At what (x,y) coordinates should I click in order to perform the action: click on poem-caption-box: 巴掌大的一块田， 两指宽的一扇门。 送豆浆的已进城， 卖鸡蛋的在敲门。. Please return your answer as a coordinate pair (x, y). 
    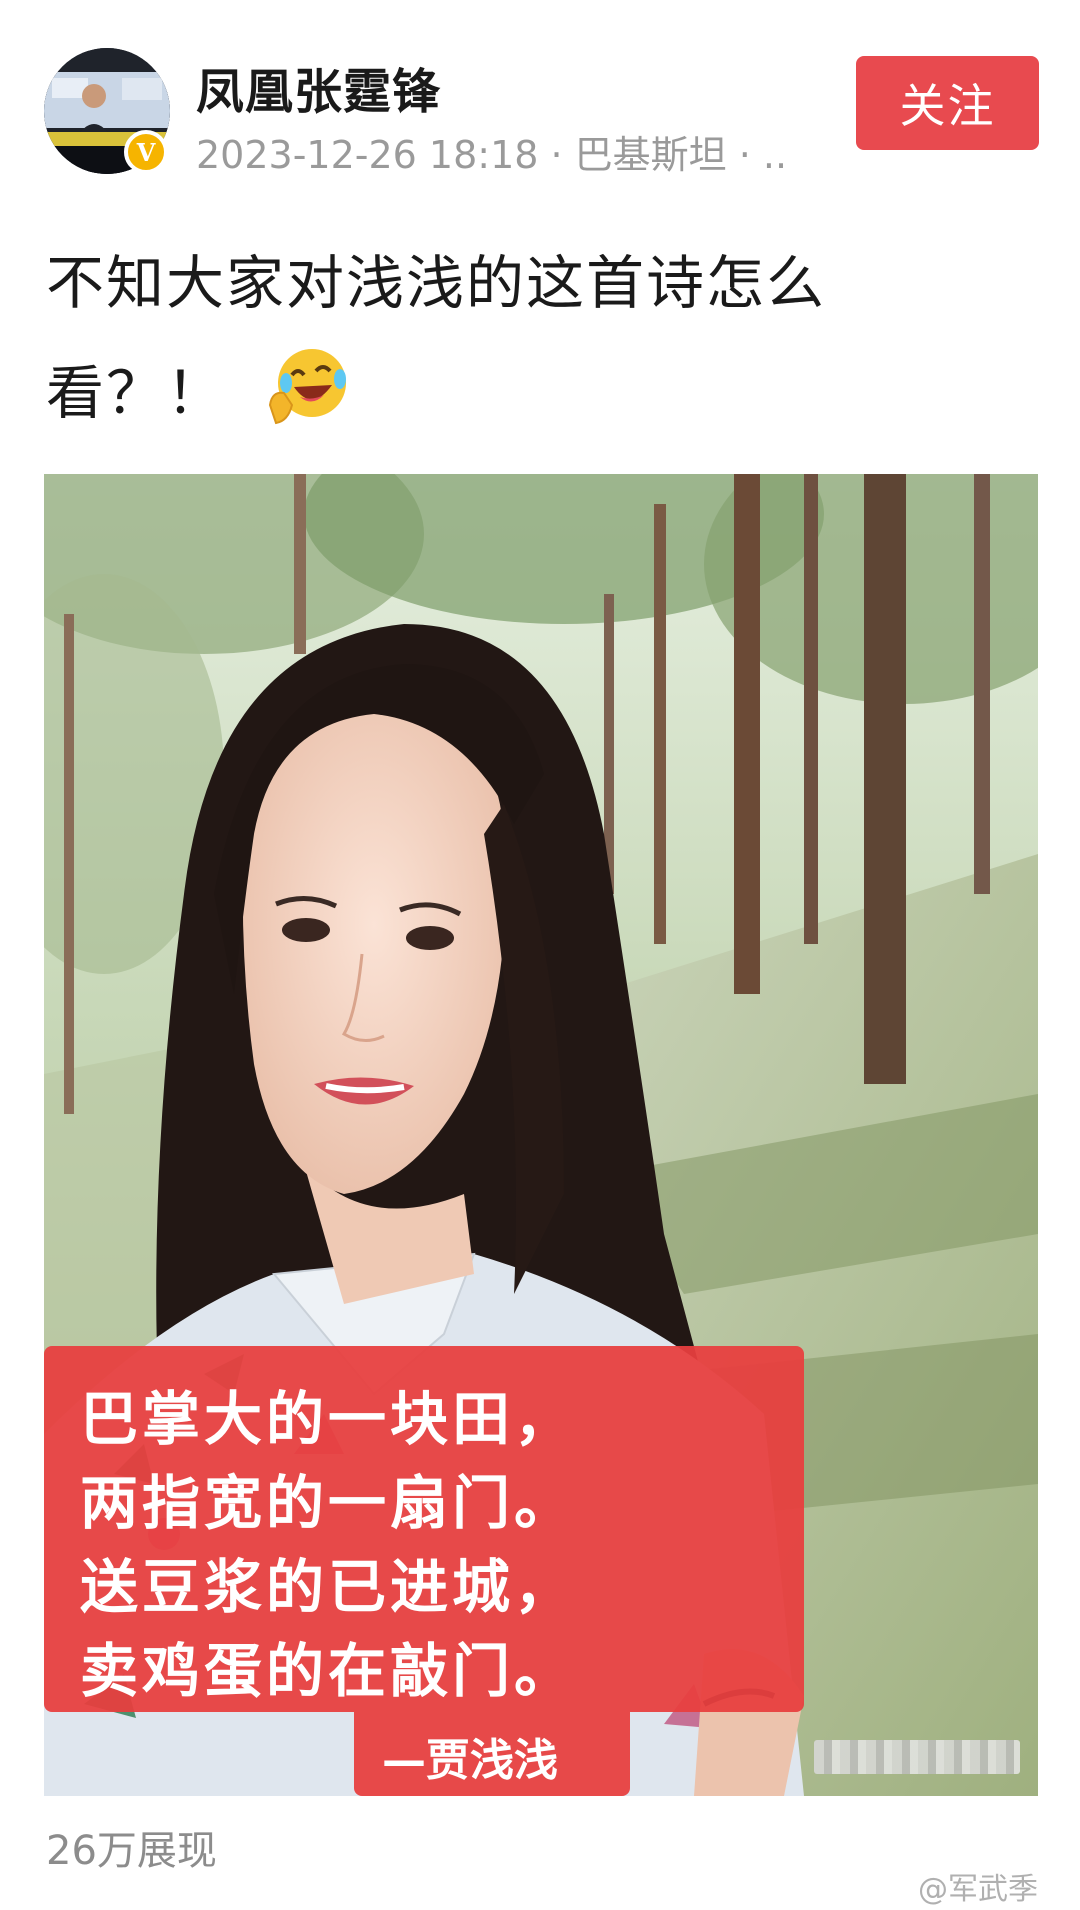
    Looking at the image, I should click on (424, 1529).